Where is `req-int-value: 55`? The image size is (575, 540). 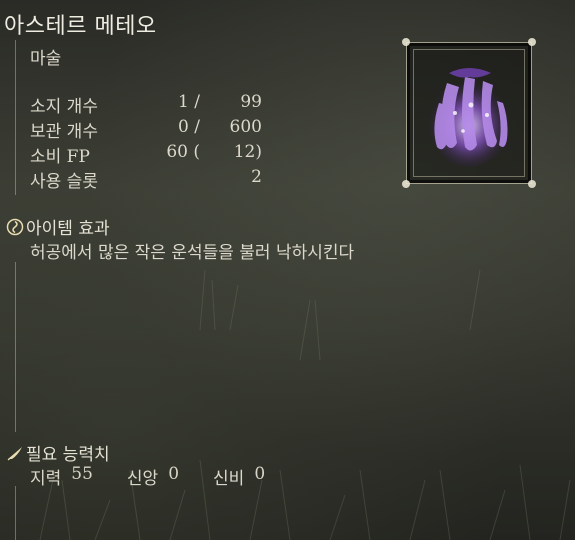 req-int-value: 55 is located at coordinates (82, 474).